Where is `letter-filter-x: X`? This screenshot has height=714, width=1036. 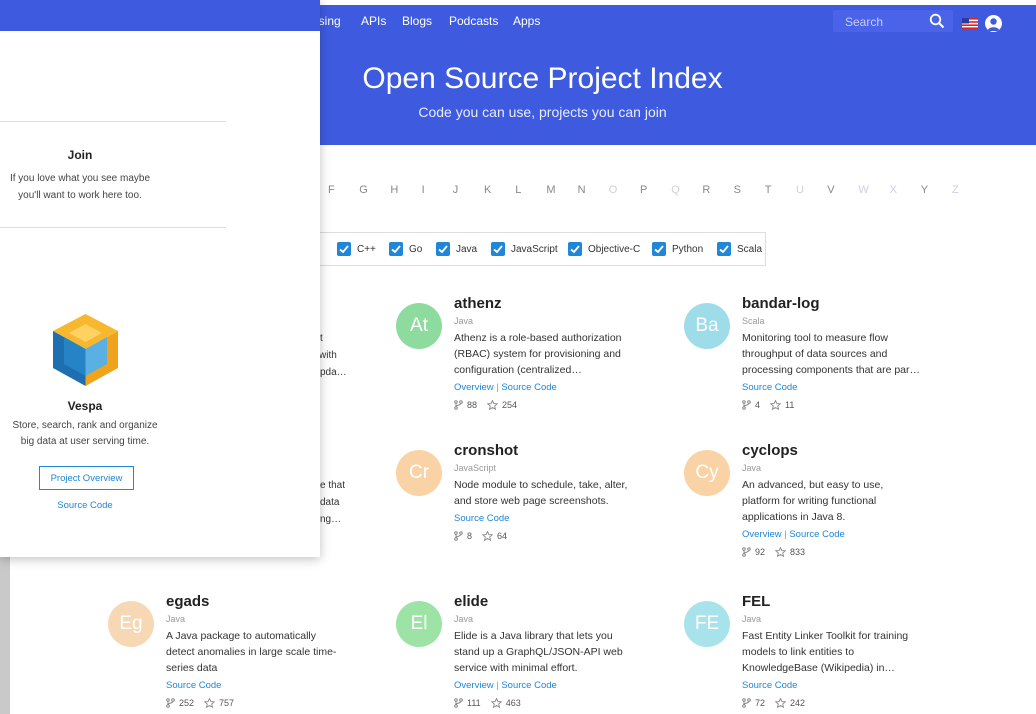
letter-filter-x: X is located at coordinates (893, 190).